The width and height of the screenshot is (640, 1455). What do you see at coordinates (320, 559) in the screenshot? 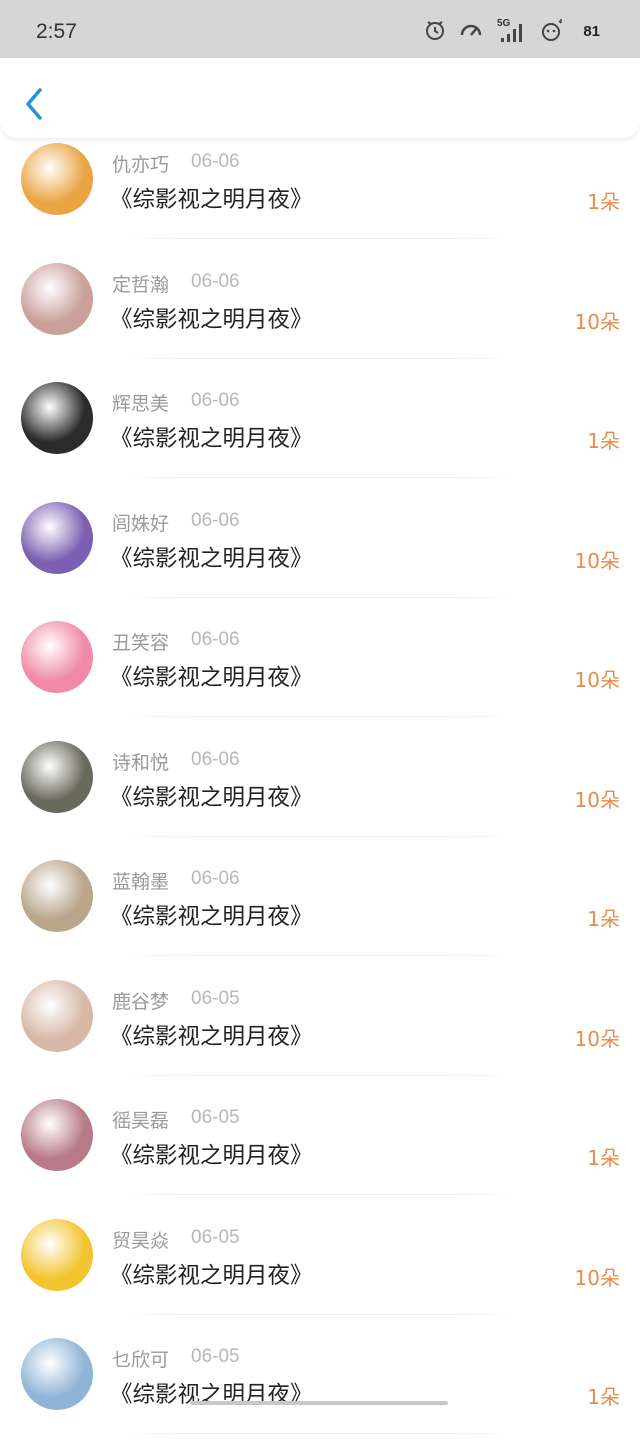
I see `list-item: 闾姝好 06-06 《综影视之明月夜》 10朵` at bounding box center [320, 559].